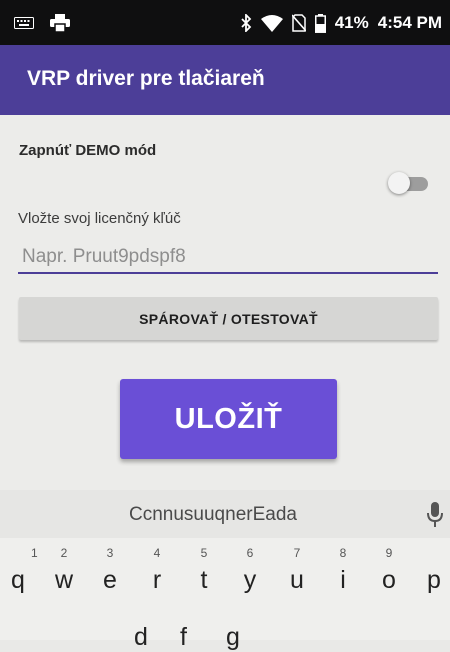  What do you see at coordinates (389, 553) in the screenshot?
I see `key-hint: 9` at bounding box center [389, 553].